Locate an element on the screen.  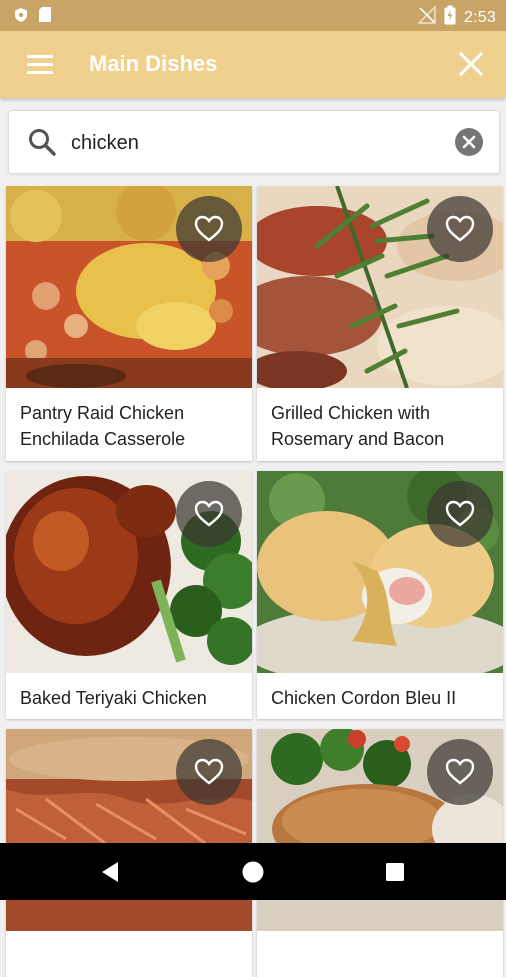
shield-notification-icon is located at coordinates (21, 17).